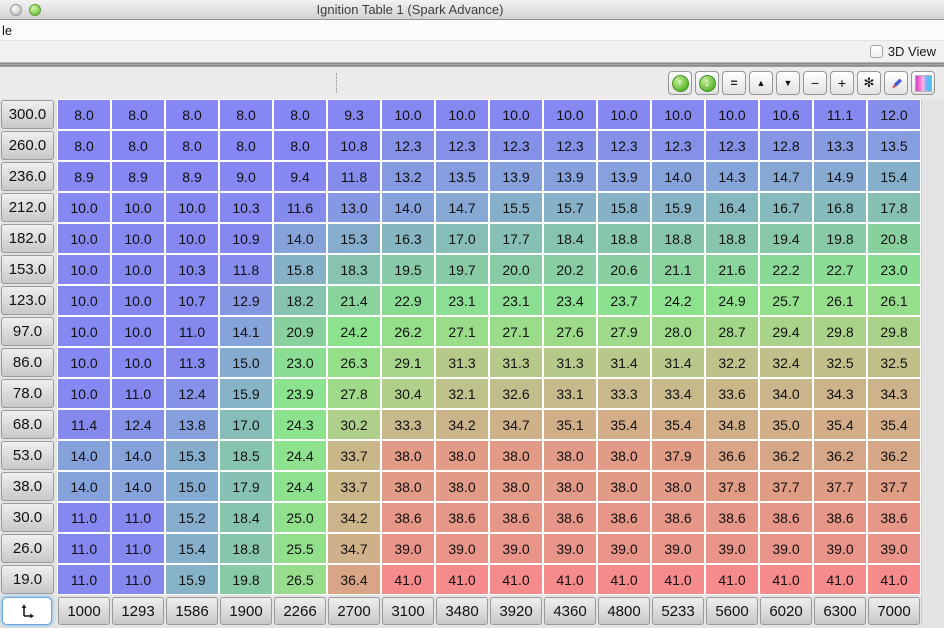  Describe the element at coordinates (246, 548) in the screenshot. I see `table-cell: 18.8` at that location.